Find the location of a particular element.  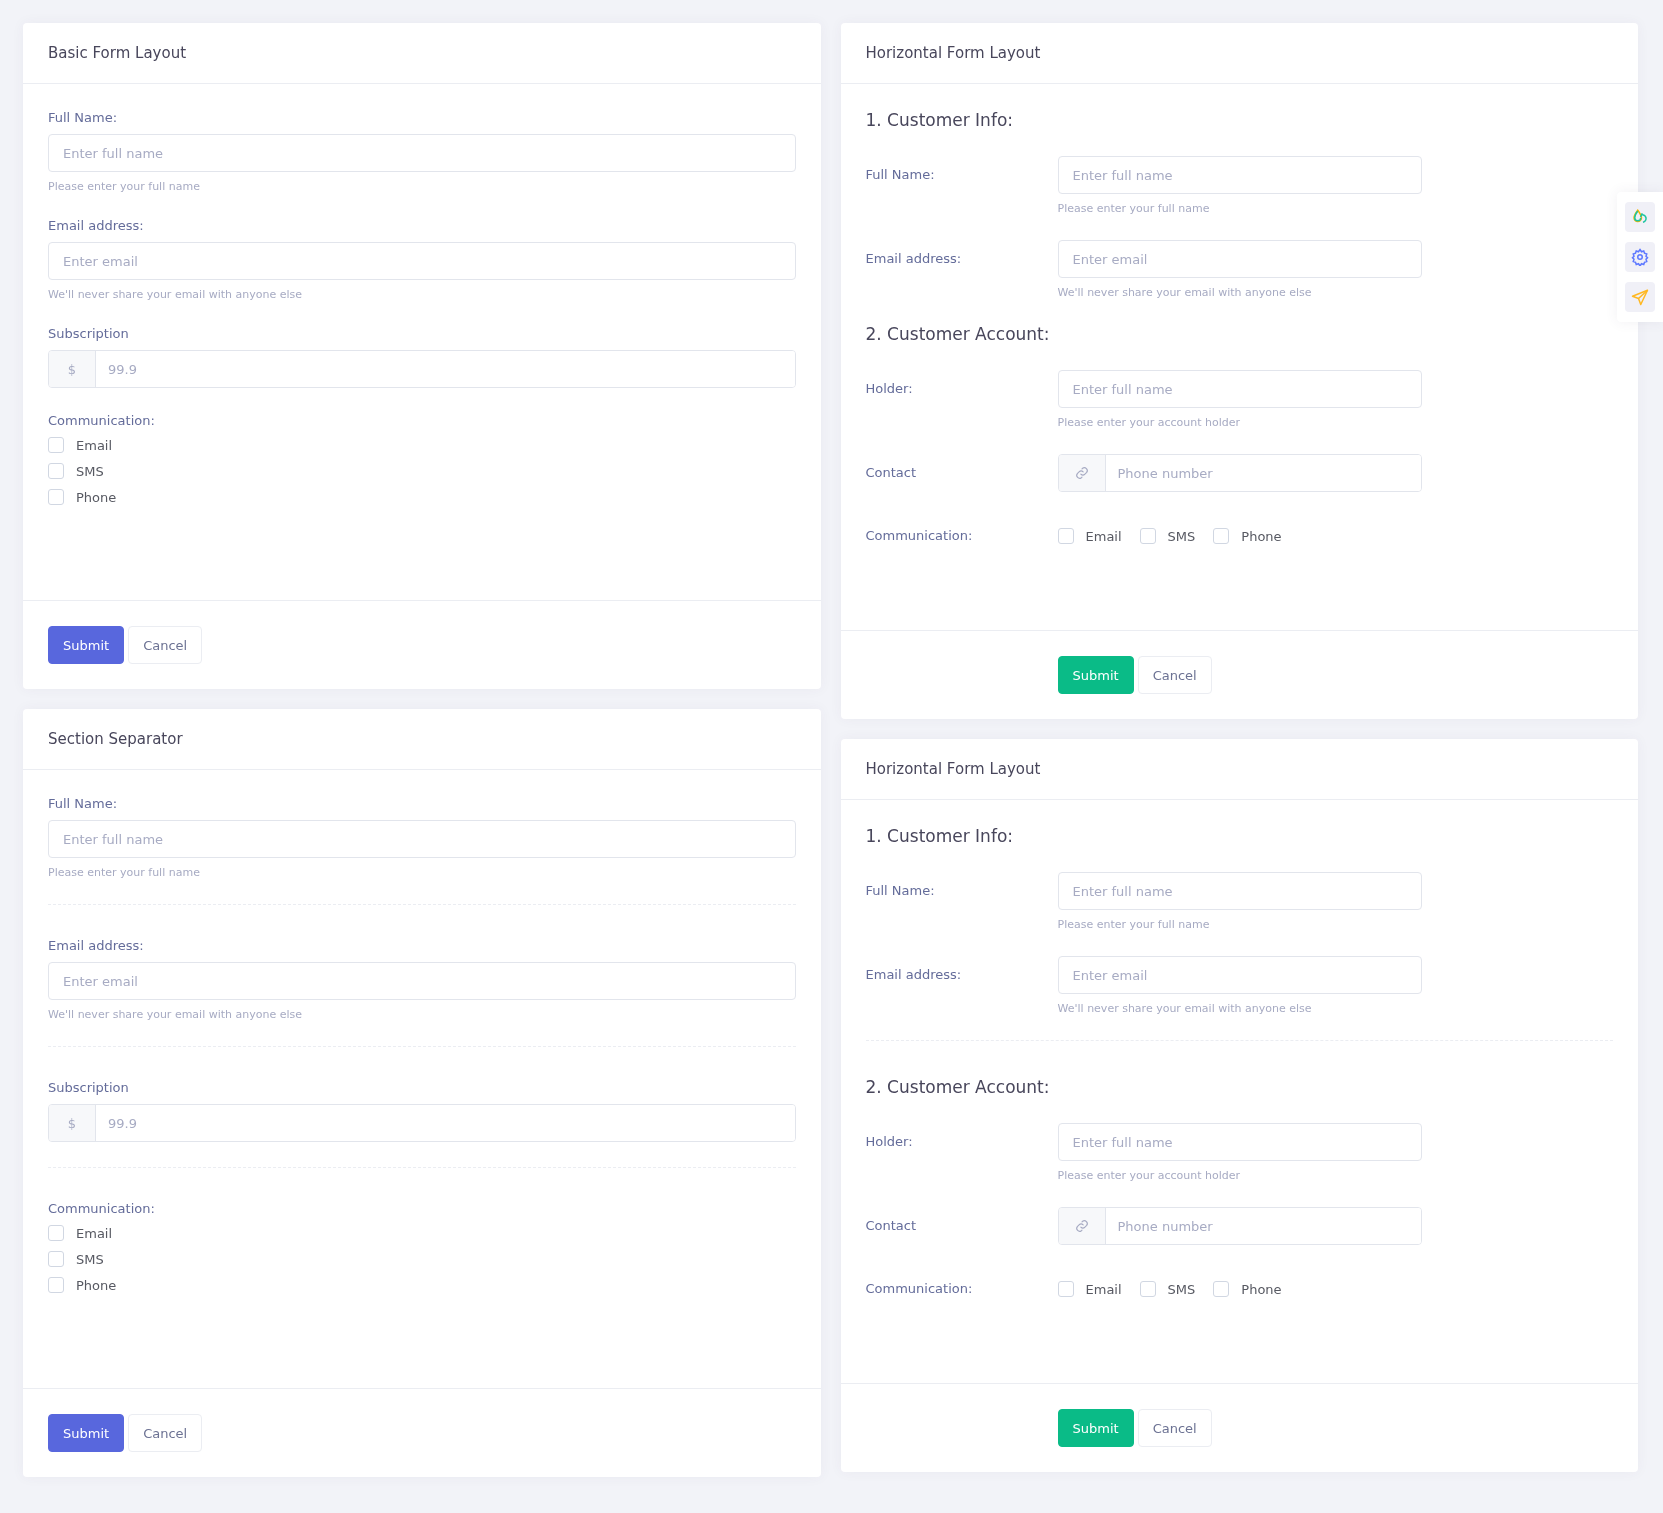

card-title: Section Separator is located at coordinates (115, 739).